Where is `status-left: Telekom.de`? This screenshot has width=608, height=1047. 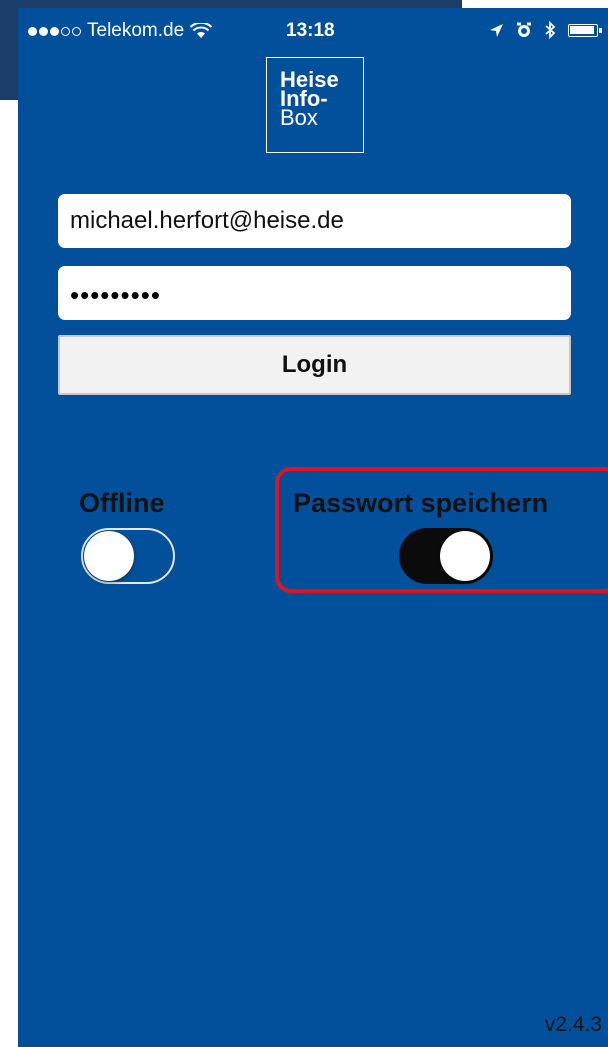
status-left: Telekom.de is located at coordinates (120, 31).